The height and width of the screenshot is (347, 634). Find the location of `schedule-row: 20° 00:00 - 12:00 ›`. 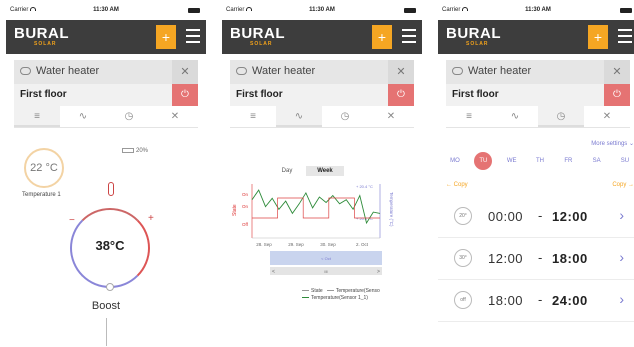

schedule-row: 20° 00:00 - 12:00 › is located at coordinates (536, 217).